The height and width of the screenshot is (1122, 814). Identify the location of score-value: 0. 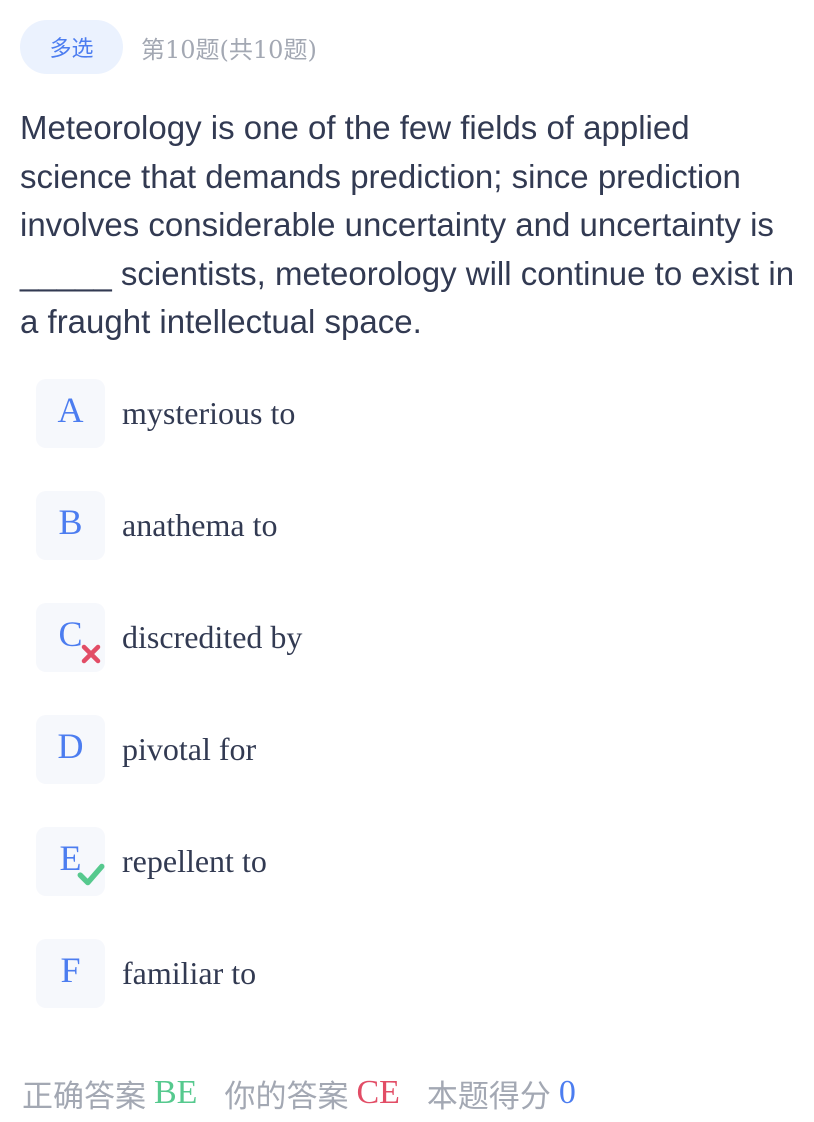
(567, 1092).